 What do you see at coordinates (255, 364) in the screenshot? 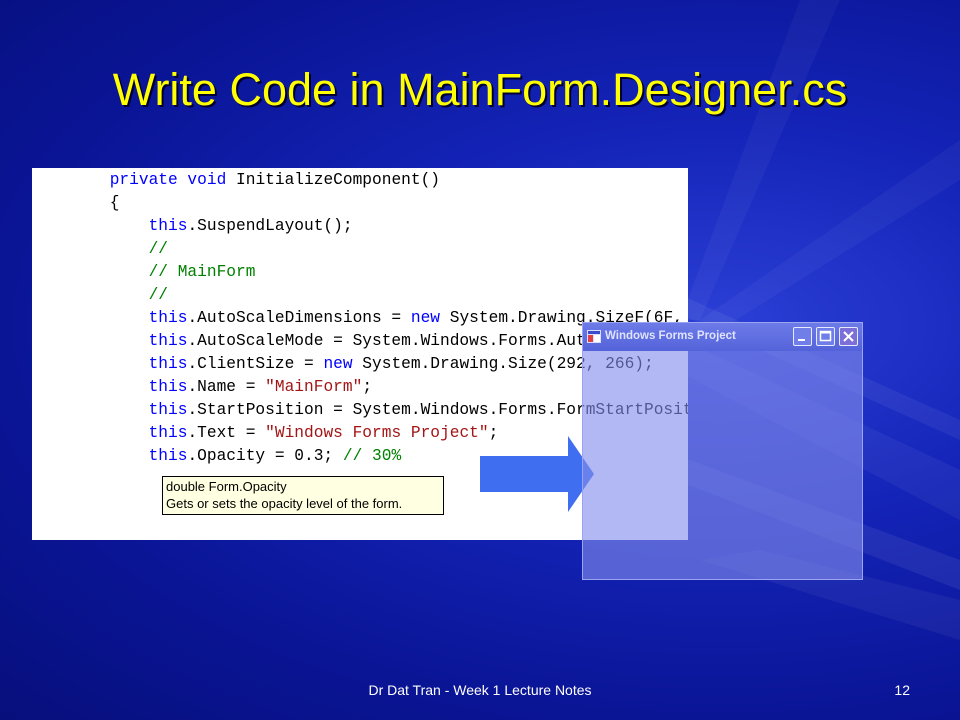
I see `code-token: .ClientSize =` at bounding box center [255, 364].